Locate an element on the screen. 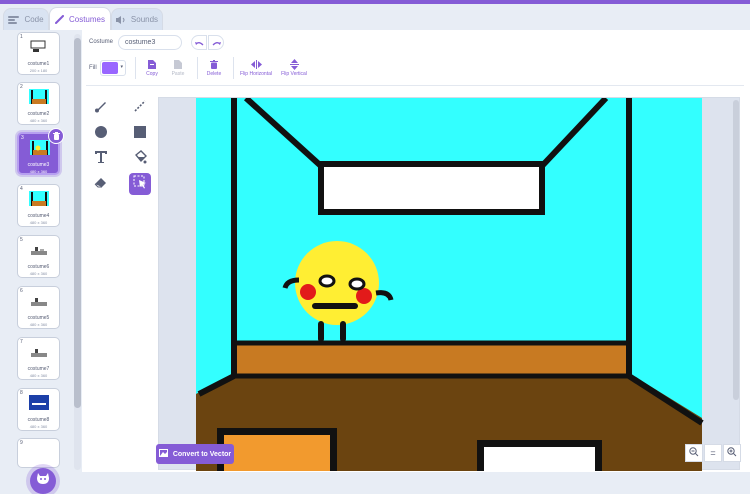 This screenshot has width=750, height=494. select-icon is located at coordinates (140, 184).